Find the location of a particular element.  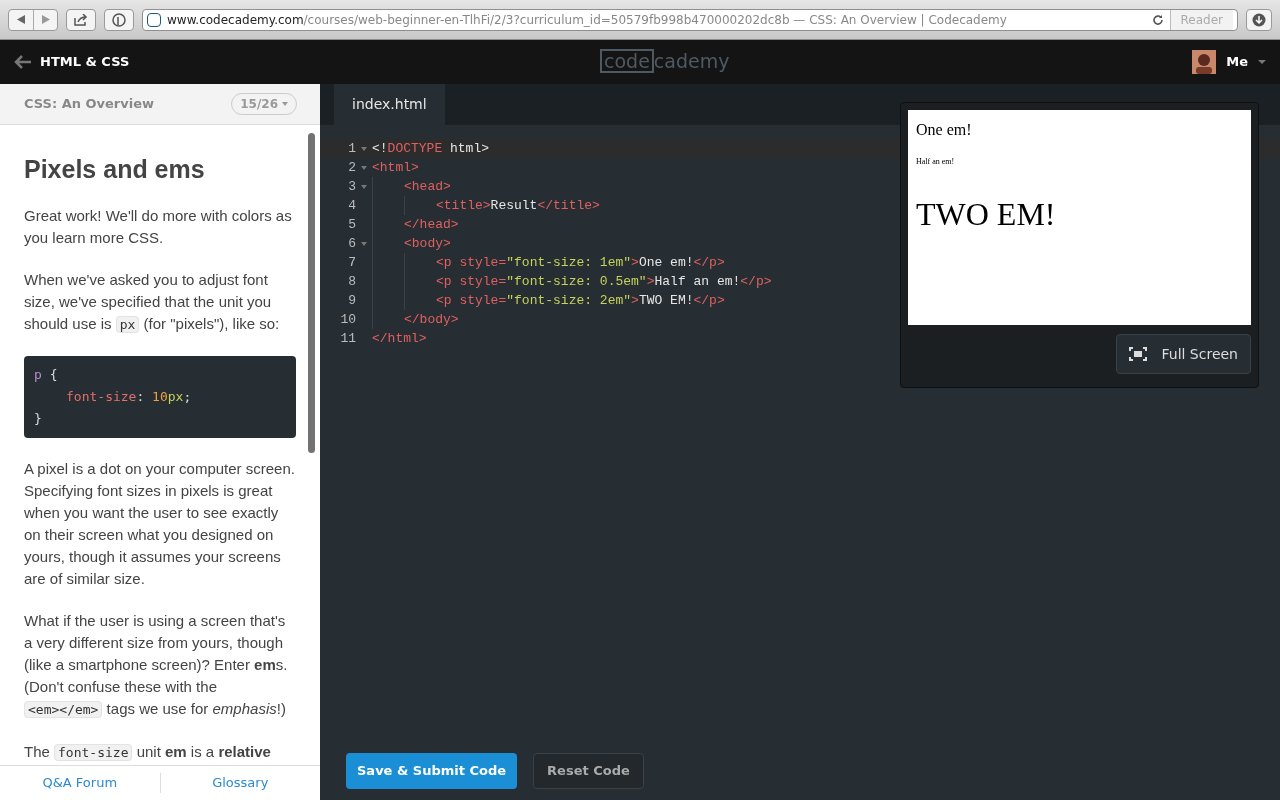

line-number: 2 is located at coordinates (351, 167).